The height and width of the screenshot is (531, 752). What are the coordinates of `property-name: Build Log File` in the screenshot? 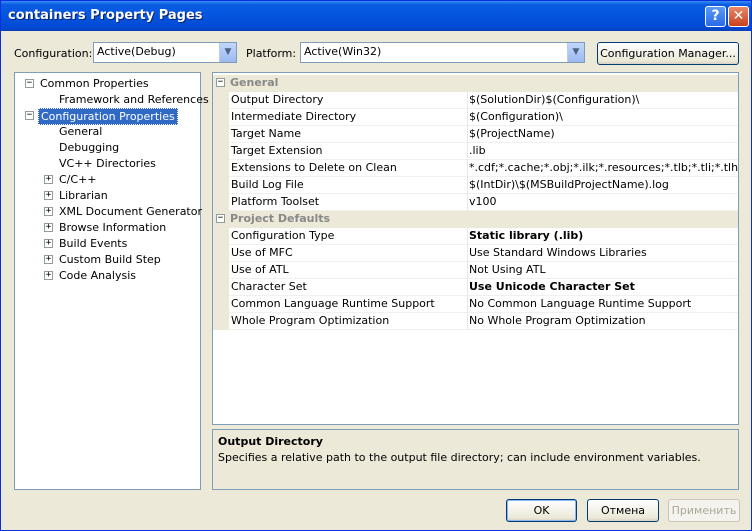 It's located at (267, 184).